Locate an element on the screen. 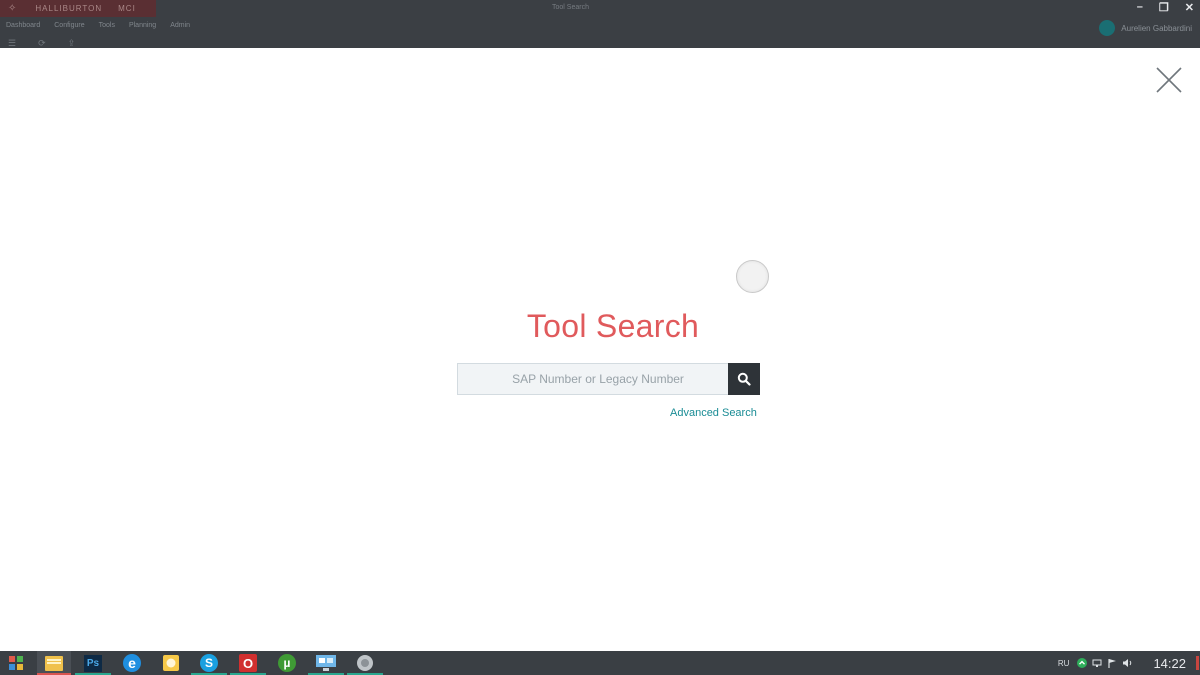  skype-icon: S is located at coordinates (209, 663).